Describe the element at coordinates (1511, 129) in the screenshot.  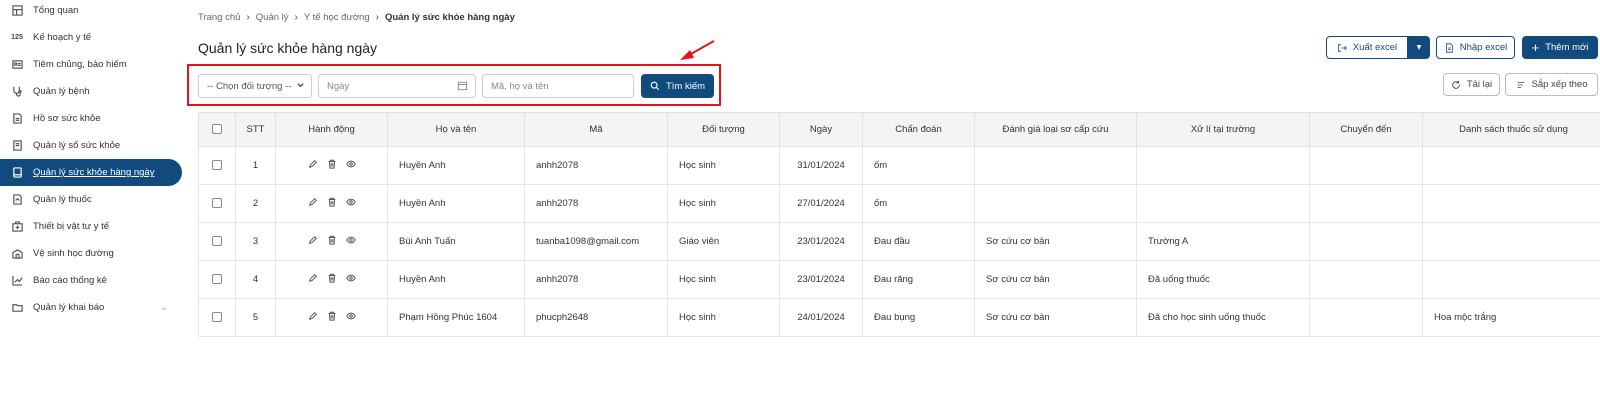
I see `column-header: Danh sách thuốc sử dụng` at that location.